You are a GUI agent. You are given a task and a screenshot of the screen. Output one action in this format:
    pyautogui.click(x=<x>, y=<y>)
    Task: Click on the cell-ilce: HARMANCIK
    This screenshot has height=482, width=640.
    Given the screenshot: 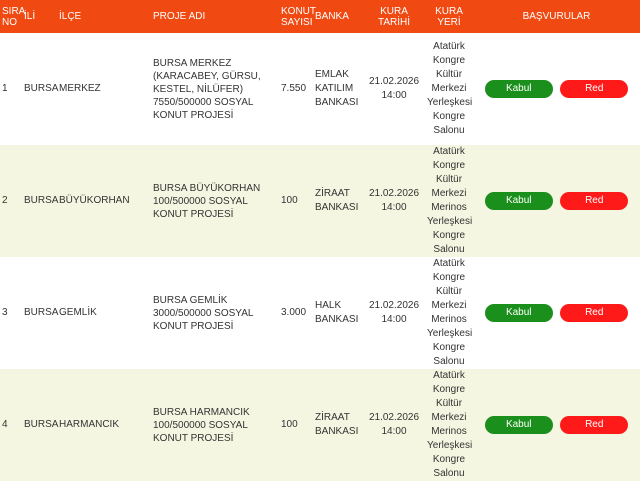 What is the action you would take?
    pyautogui.click(x=89, y=424)
    